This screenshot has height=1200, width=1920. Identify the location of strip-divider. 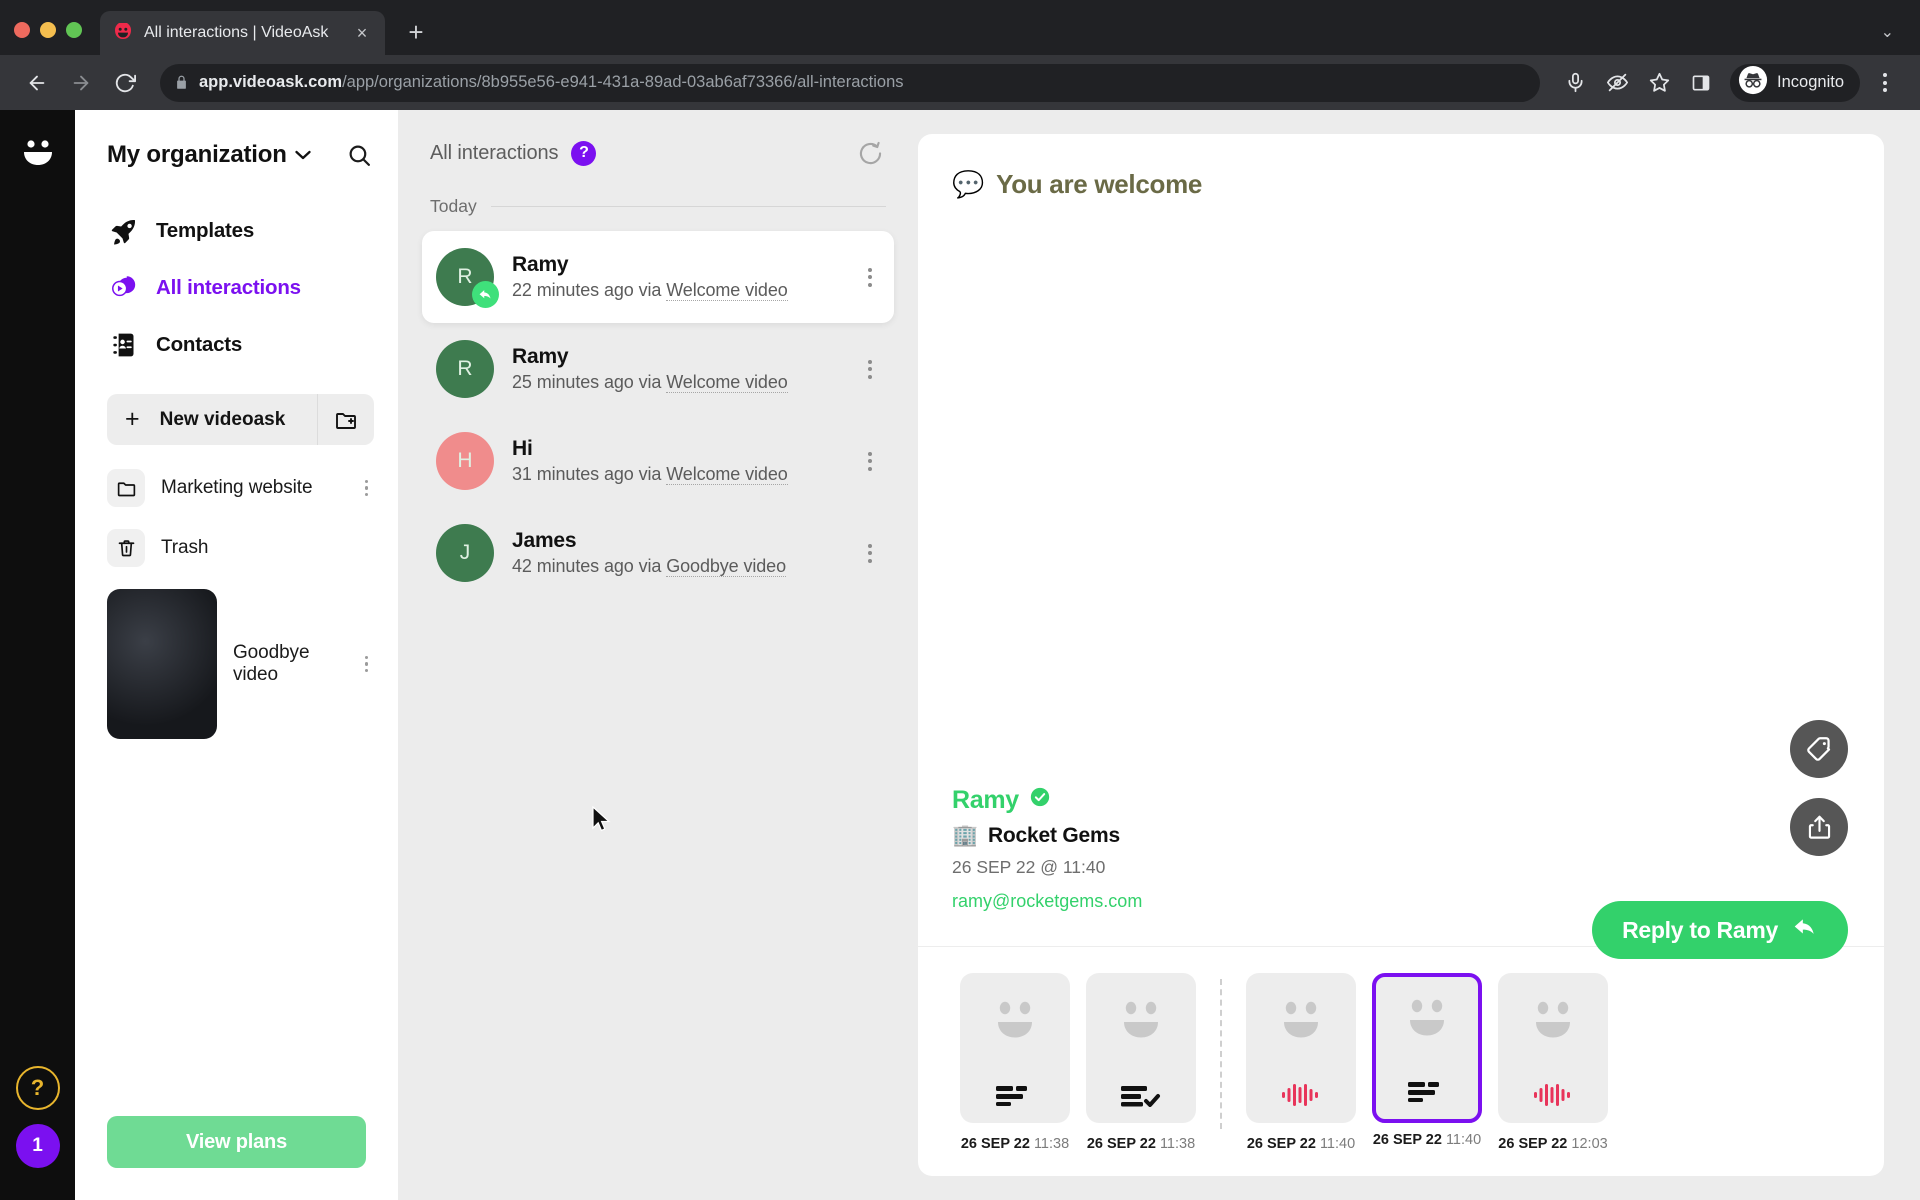
(1221, 1054).